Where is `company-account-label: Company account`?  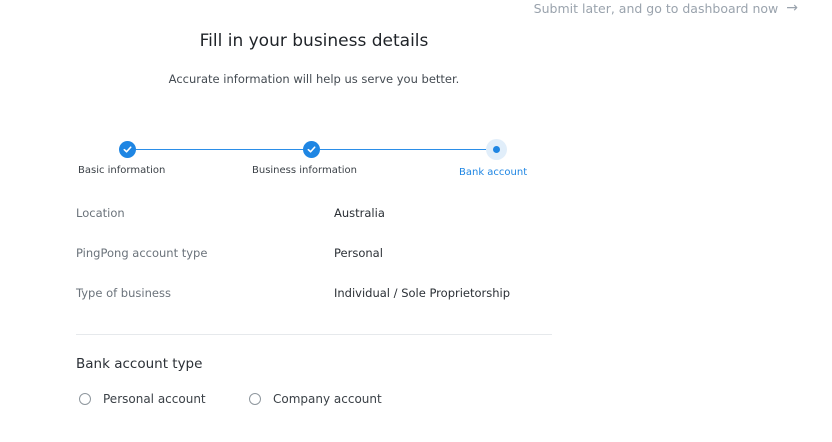
company-account-label: Company account is located at coordinates (327, 399).